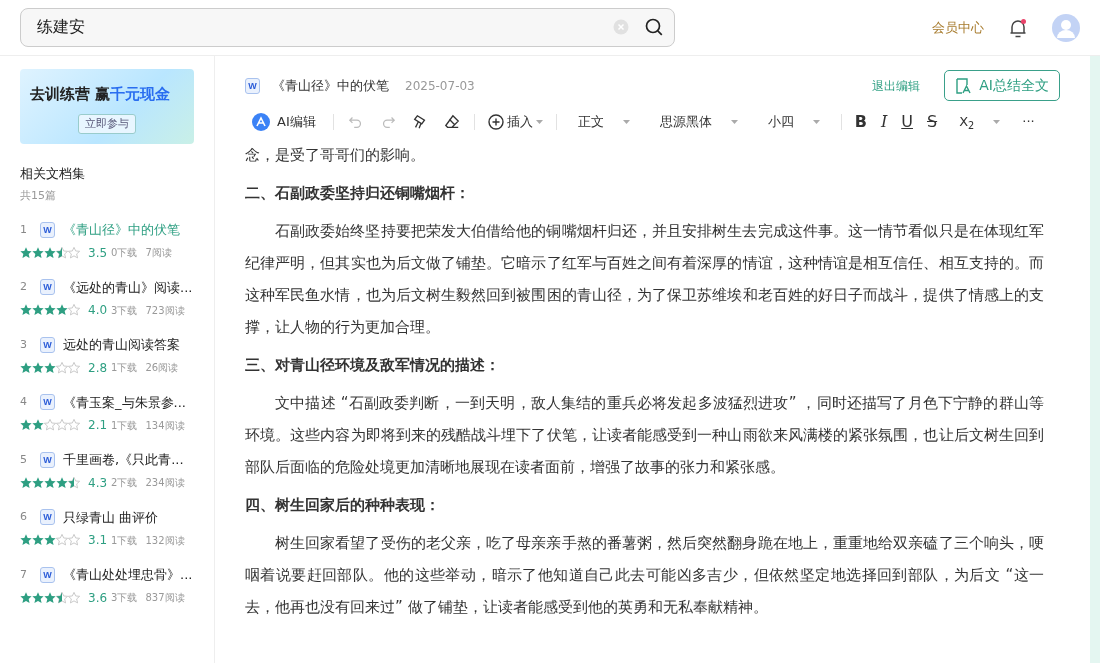 Image resolution: width=1100 pixels, height=663 pixels. Describe the element at coordinates (495, 122) in the screenshot. I see `plus-circle-icon` at that location.